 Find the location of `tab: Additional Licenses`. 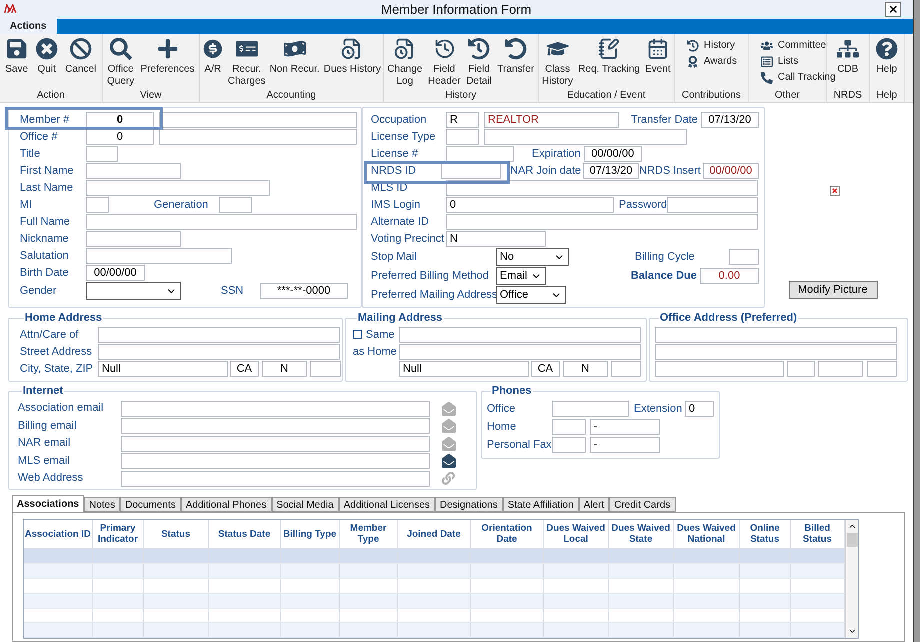

tab: Additional Licenses is located at coordinates (387, 504).